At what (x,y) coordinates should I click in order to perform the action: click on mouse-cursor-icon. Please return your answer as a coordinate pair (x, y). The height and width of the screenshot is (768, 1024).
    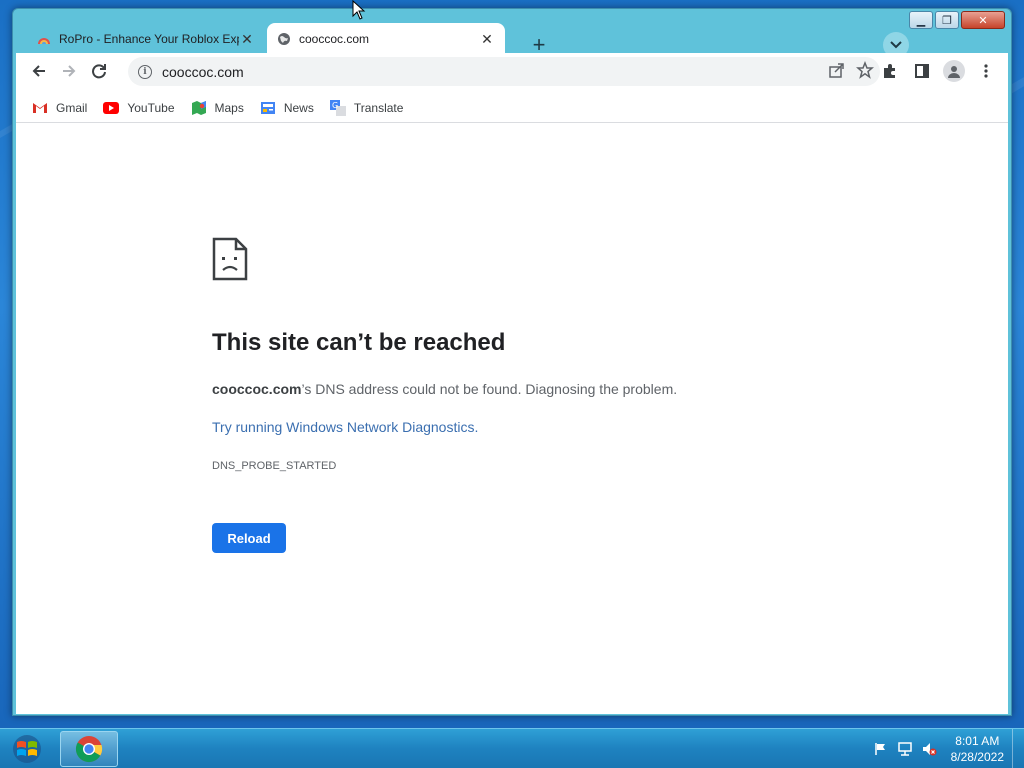
    Looking at the image, I should click on (359, 10).